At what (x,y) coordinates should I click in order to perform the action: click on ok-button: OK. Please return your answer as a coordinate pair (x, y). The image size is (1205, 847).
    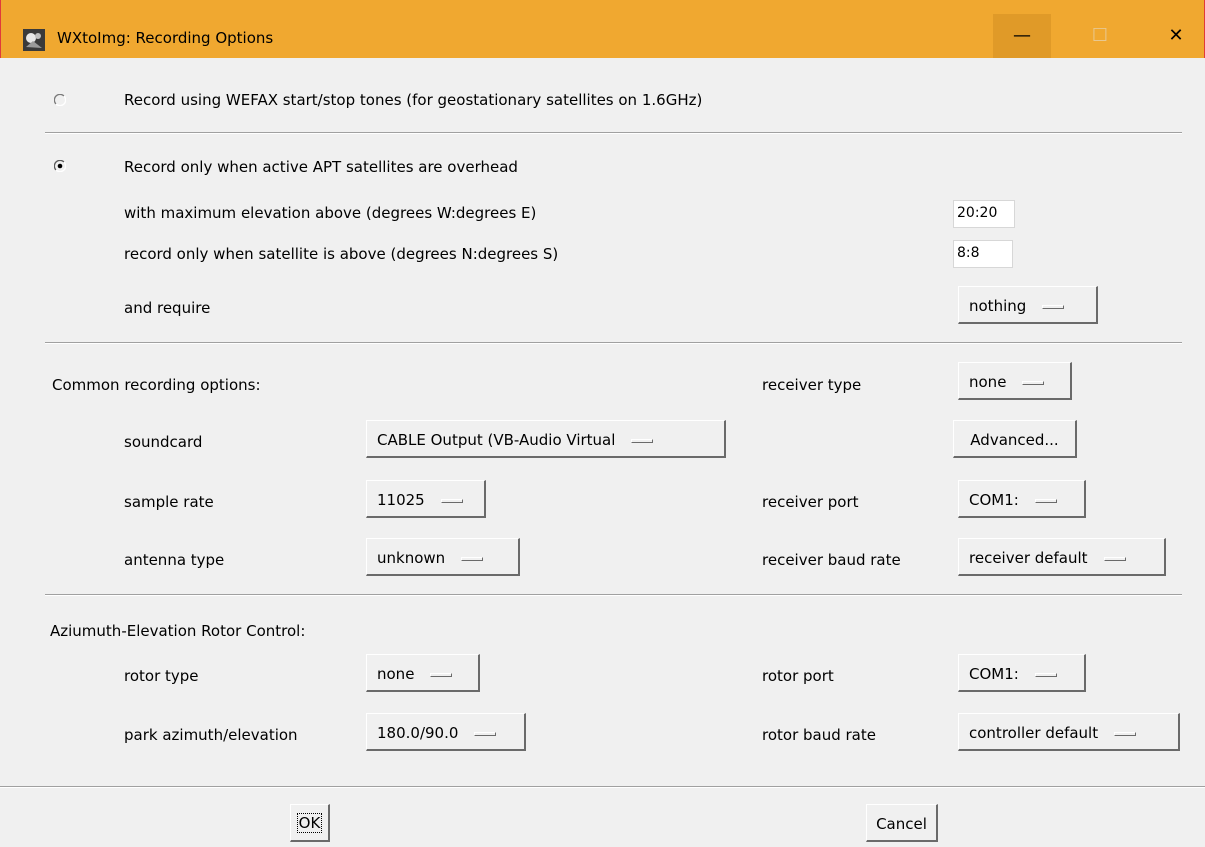
    Looking at the image, I should click on (310, 823).